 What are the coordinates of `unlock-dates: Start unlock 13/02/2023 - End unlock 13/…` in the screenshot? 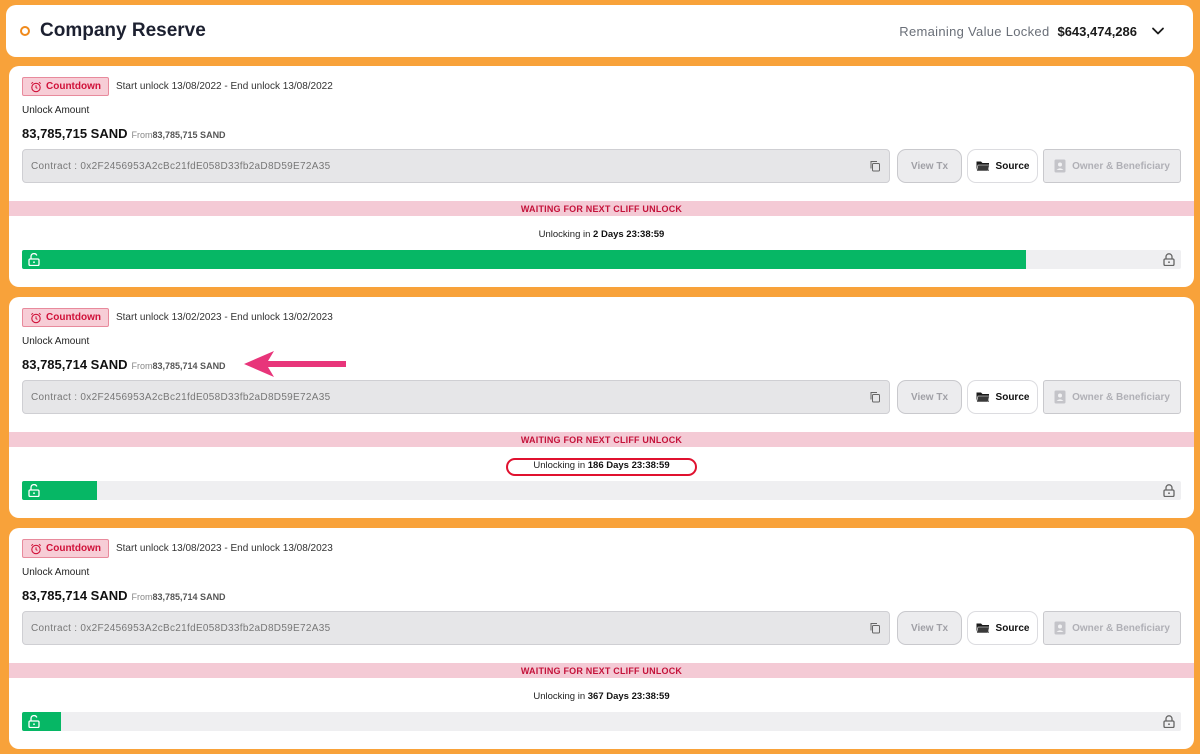 It's located at (224, 317).